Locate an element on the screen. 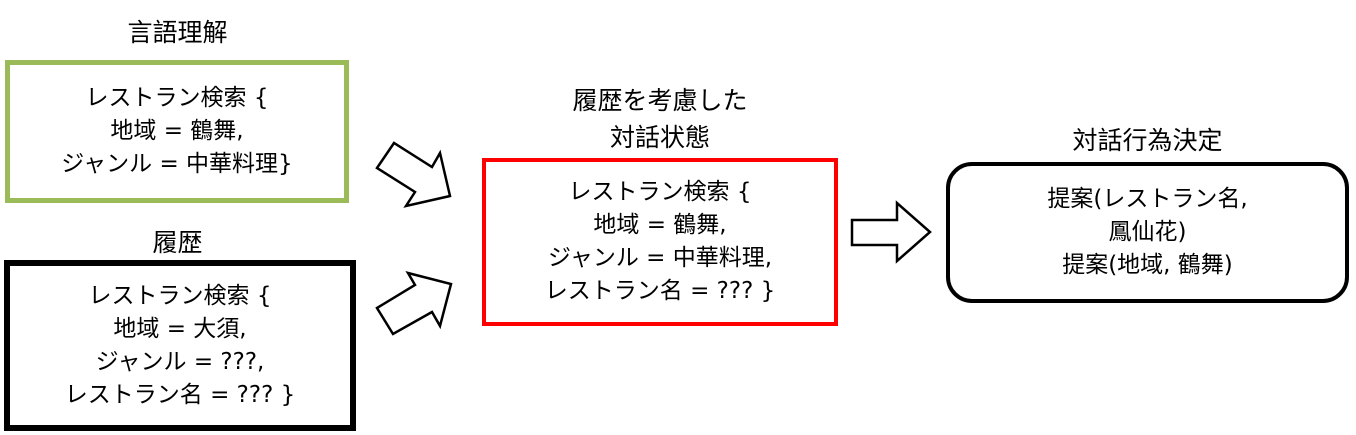  arrow-up-right-icon is located at coordinates (414, 303).